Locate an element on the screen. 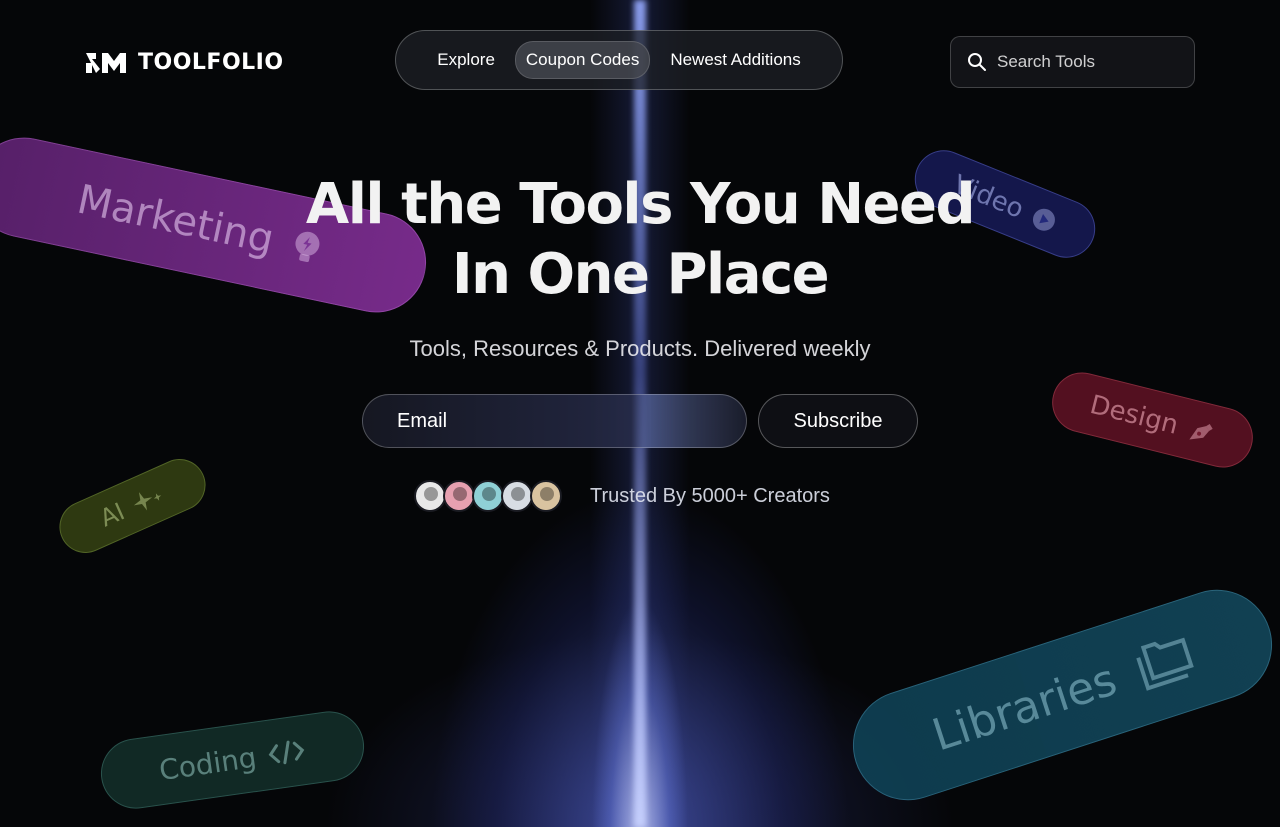 Image resolution: width=1280 pixels, height=827 pixels. pen-icon is located at coordinates (1202, 433).